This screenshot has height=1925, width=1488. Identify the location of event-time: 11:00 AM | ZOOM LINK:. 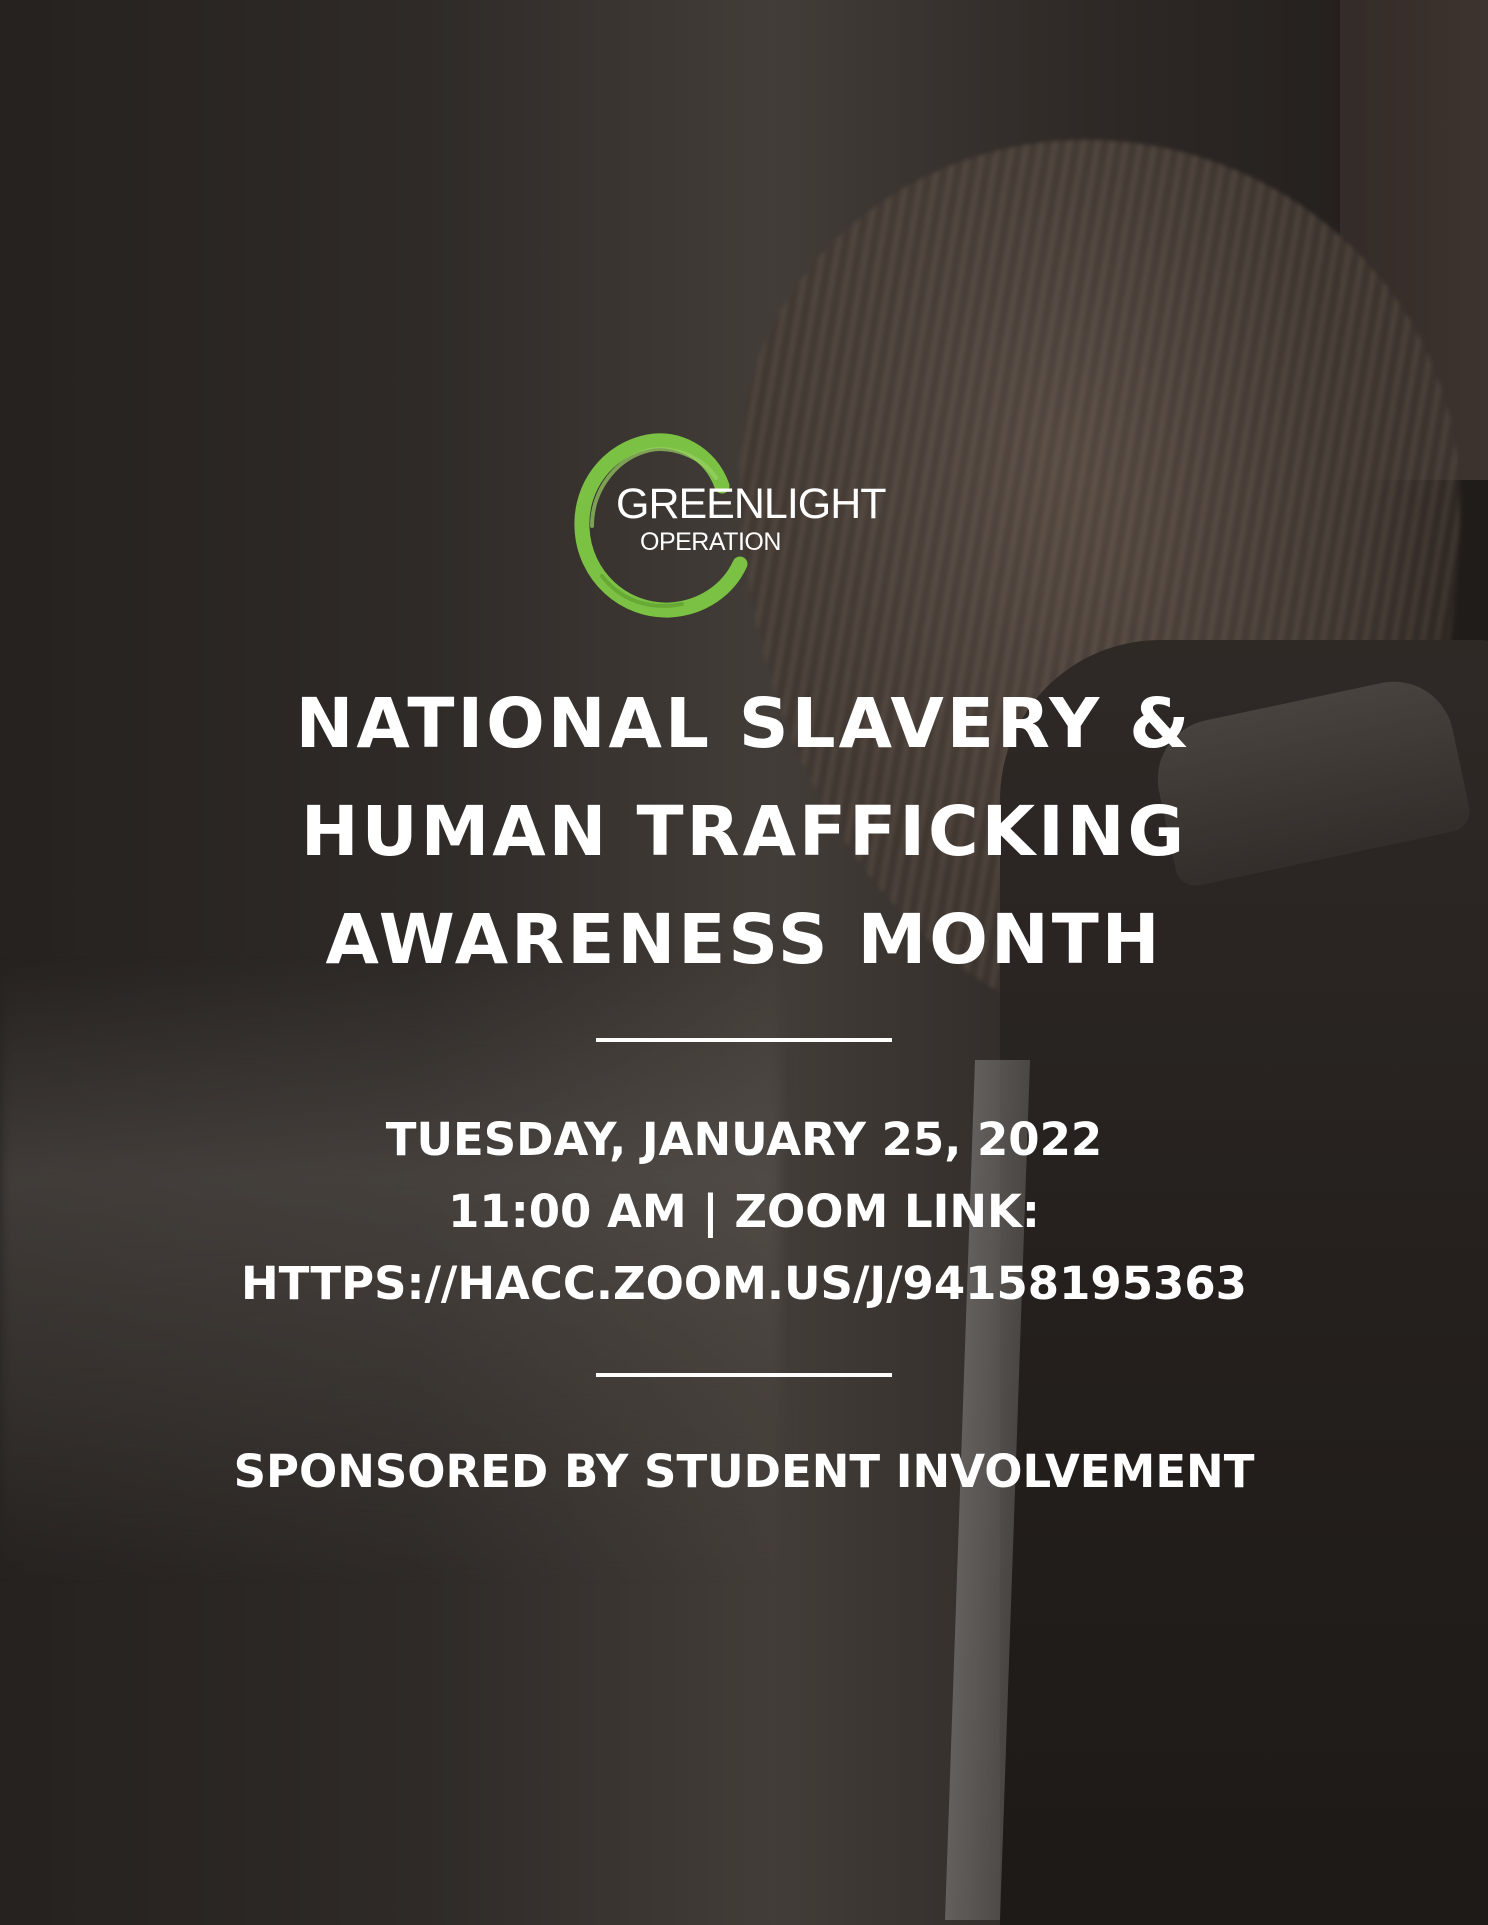
(744, 1211).